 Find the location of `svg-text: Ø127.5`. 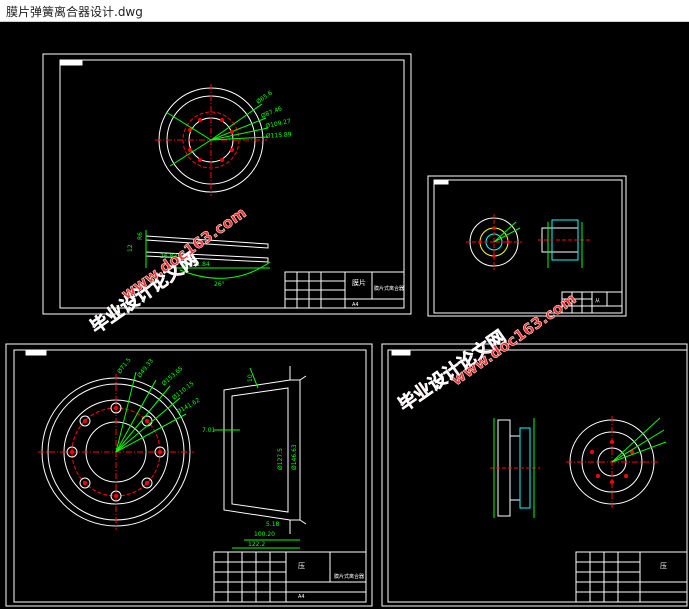

svg-text: Ø127.5 is located at coordinates (280, 459).